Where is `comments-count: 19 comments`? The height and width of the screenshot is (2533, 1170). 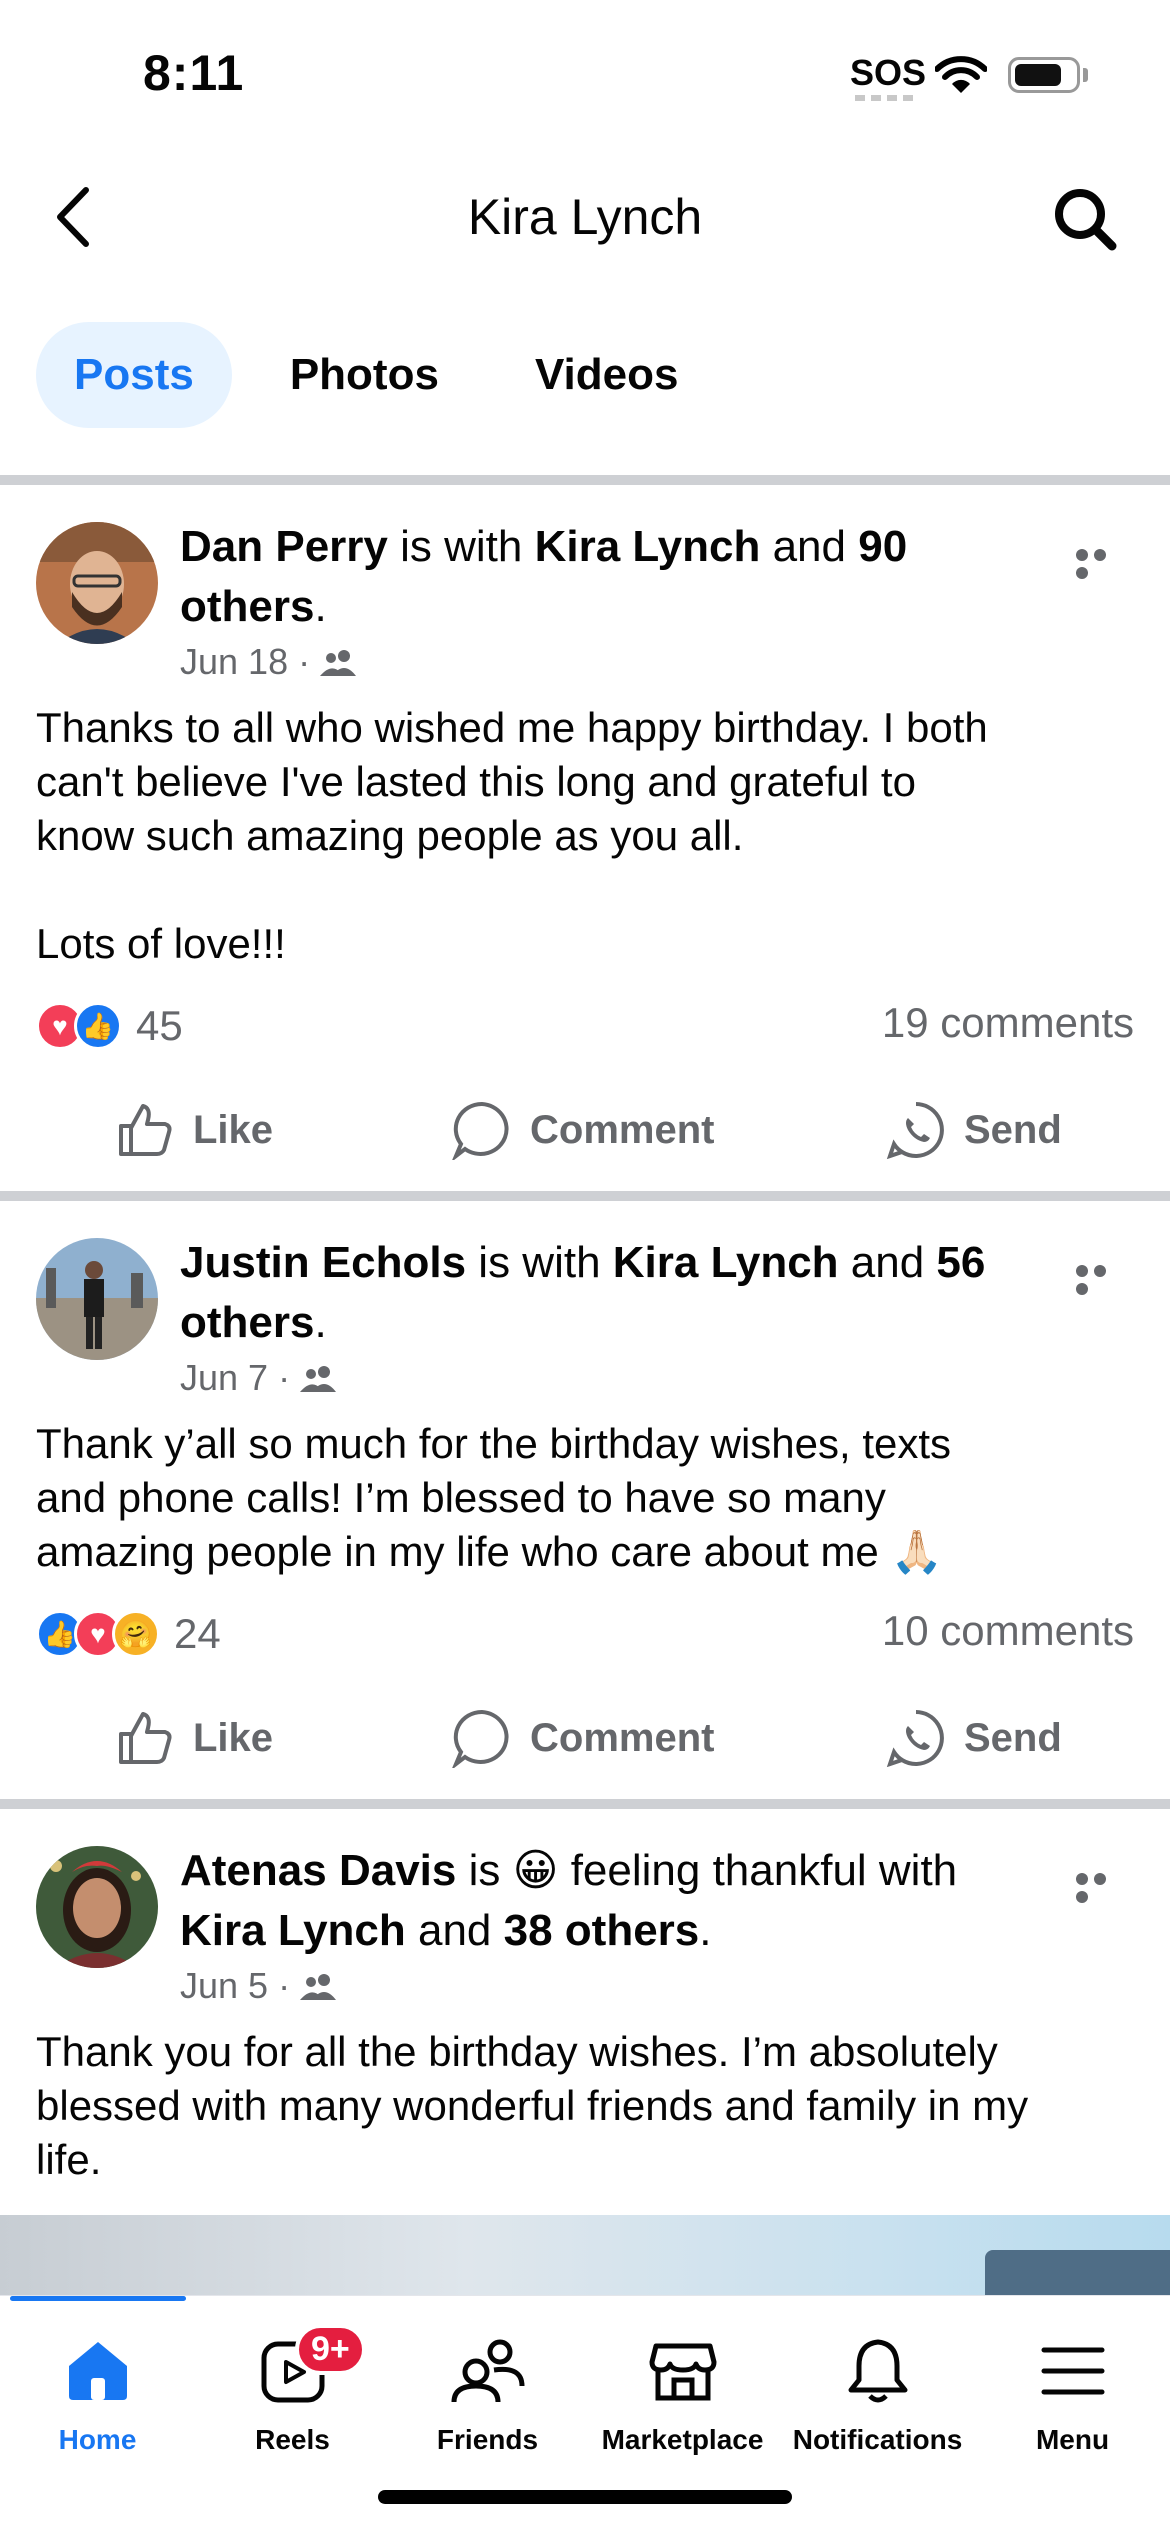
comments-count: 19 comments is located at coordinates (1008, 1023).